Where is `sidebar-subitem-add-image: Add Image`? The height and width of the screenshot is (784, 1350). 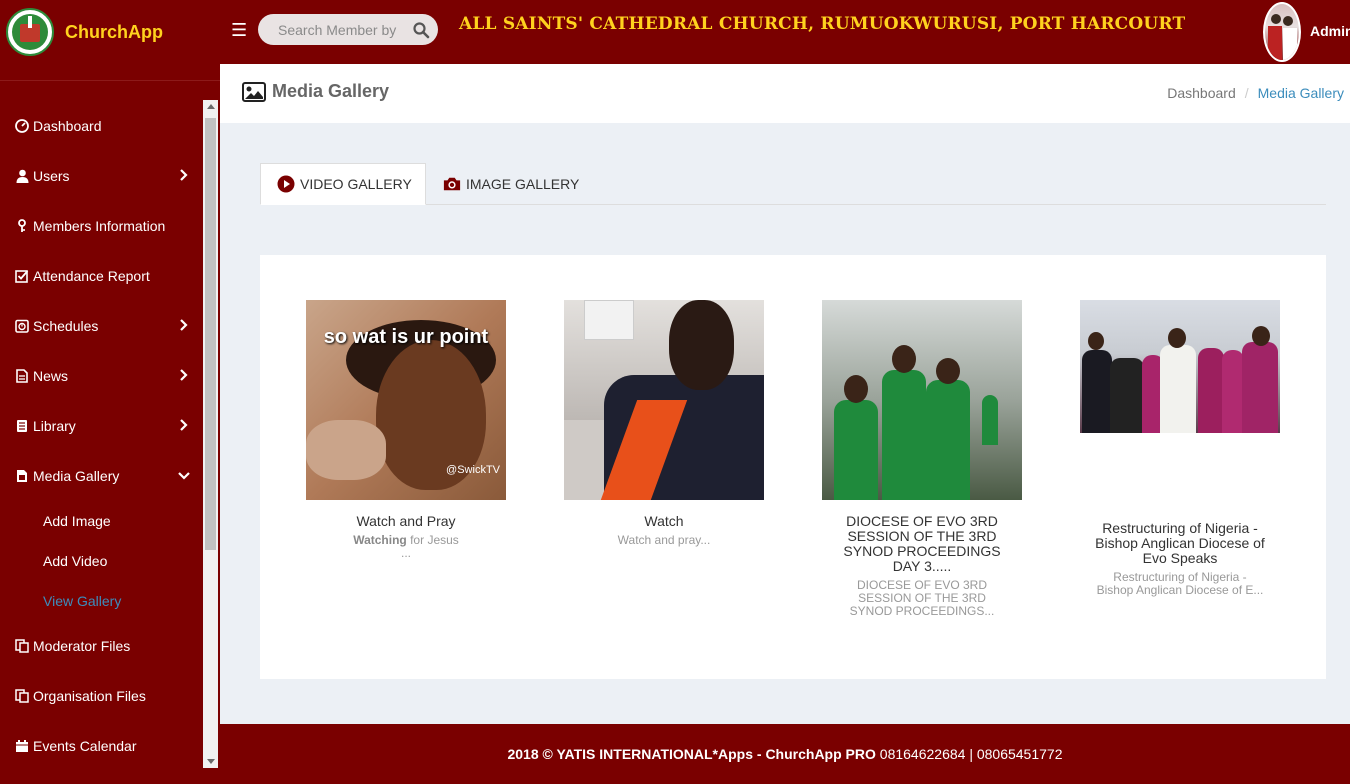 sidebar-subitem-add-image: Add Image is located at coordinates (77, 523).